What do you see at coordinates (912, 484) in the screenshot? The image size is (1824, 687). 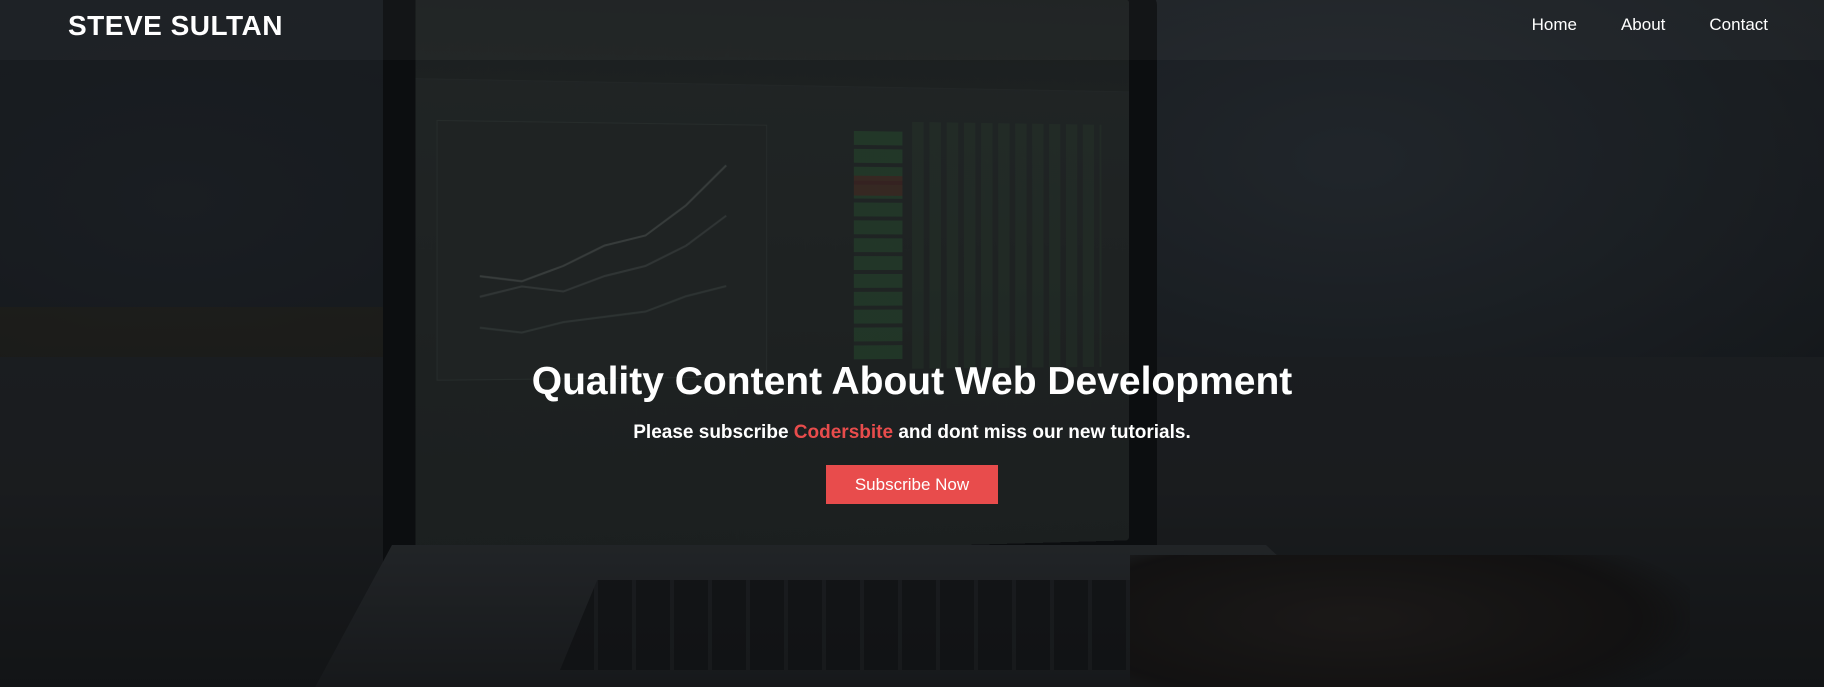 I see `subscribe-button: Subscribe Now` at bounding box center [912, 484].